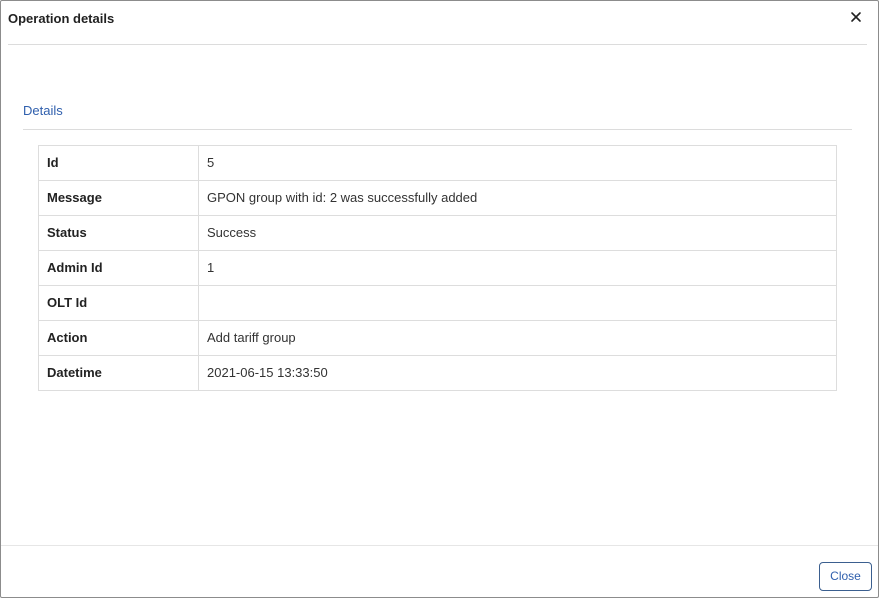 This screenshot has width=879, height=598. What do you see at coordinates (437, 44) in the screenshot?
I see `header-divider` at bounding box center [437, 44].